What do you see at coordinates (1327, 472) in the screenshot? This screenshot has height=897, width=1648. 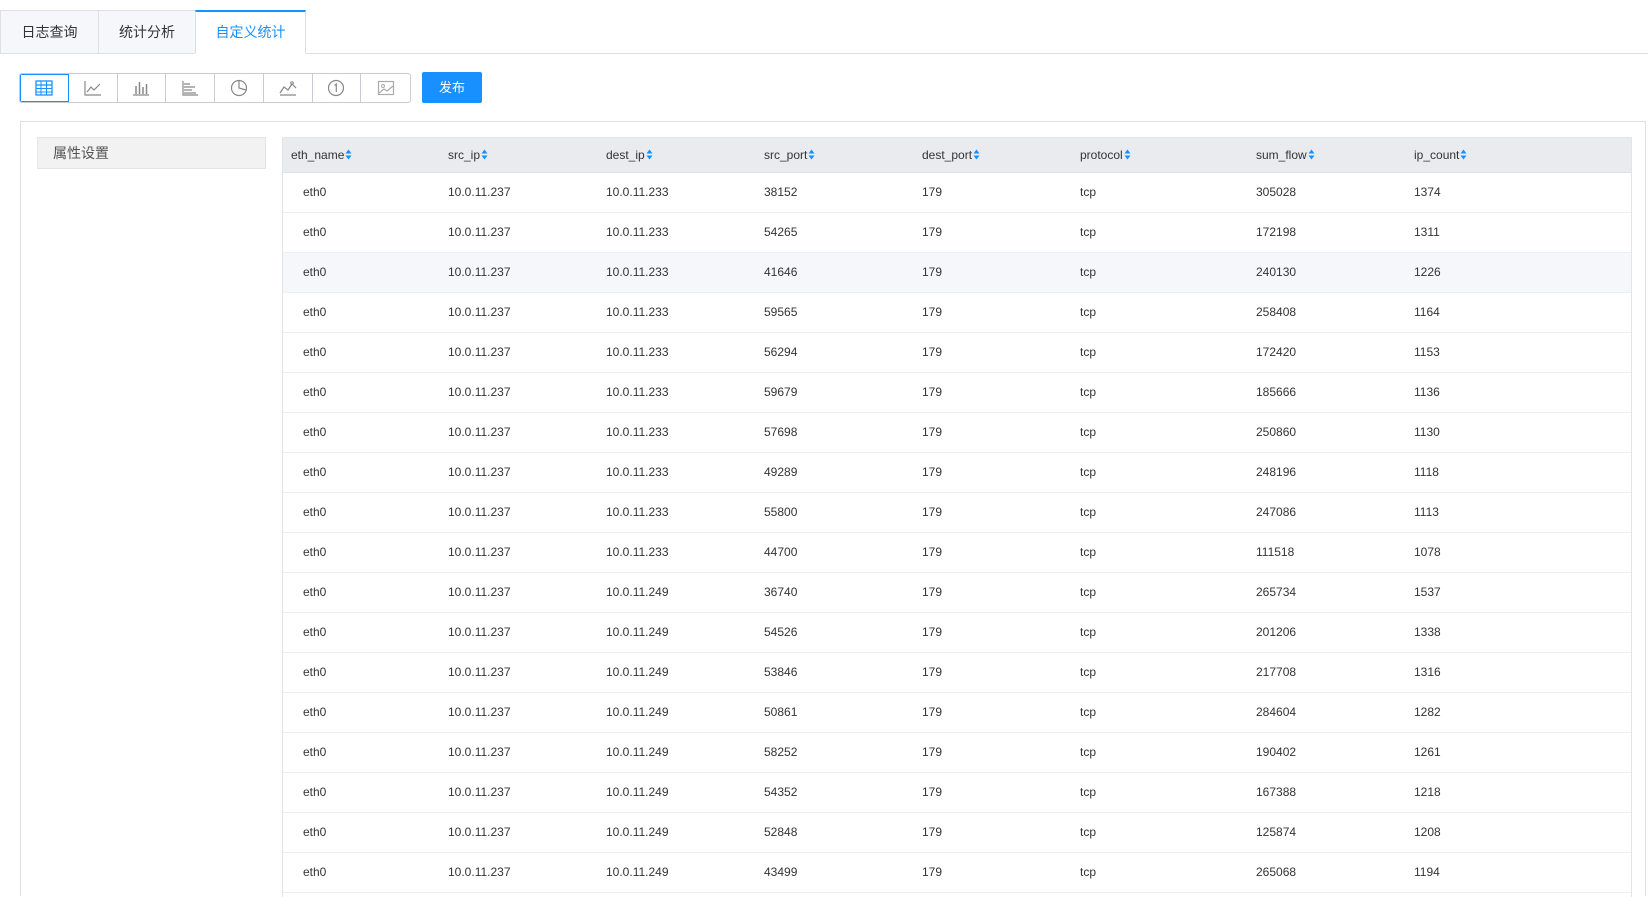 I see `cell-sum_flow: 248196` at bounding box center [1327, 472].